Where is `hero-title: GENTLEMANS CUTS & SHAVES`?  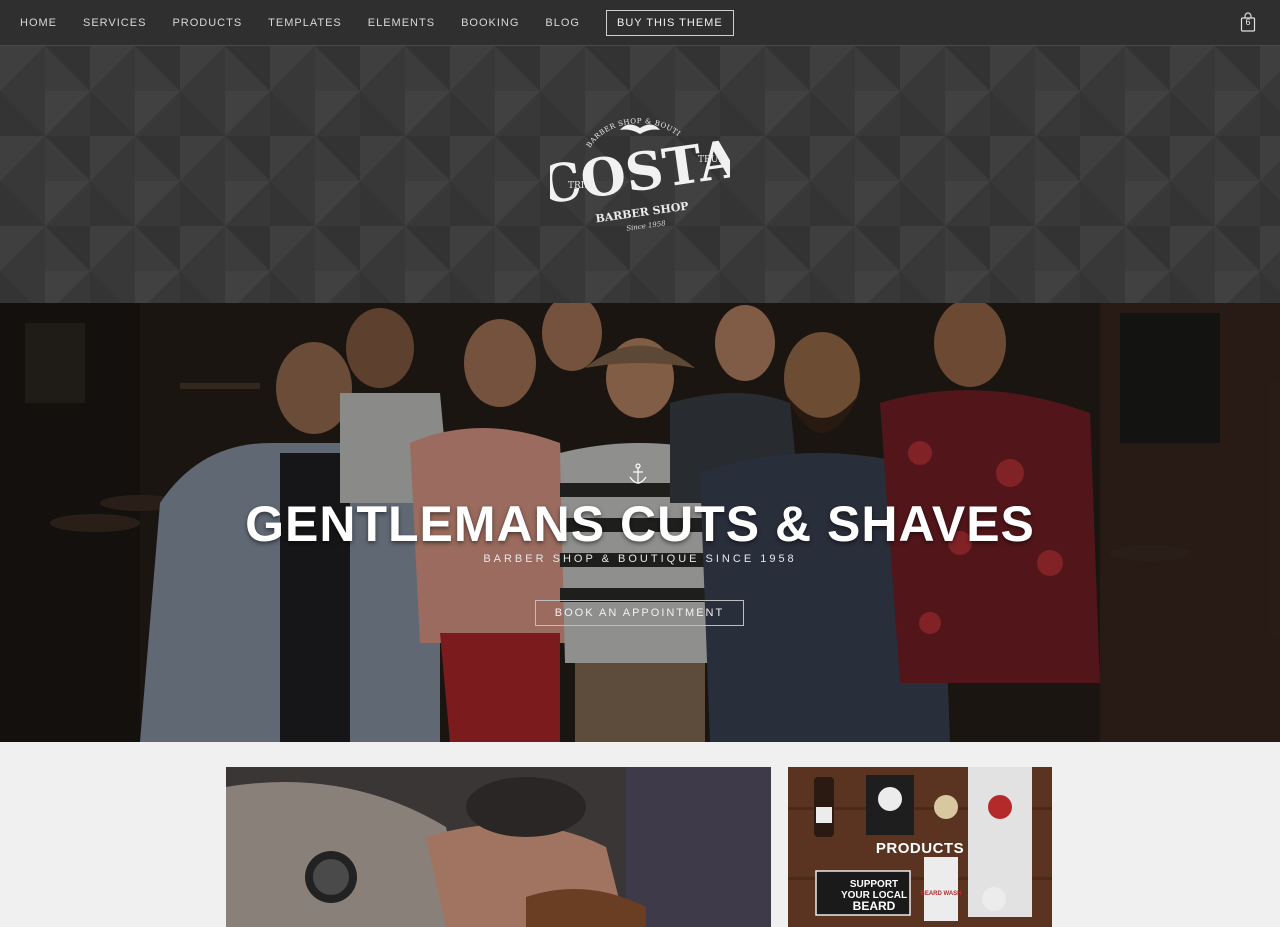 hero-title: GENTLEMANS CUTS & SHAVES is located at coordinates (640, 524).